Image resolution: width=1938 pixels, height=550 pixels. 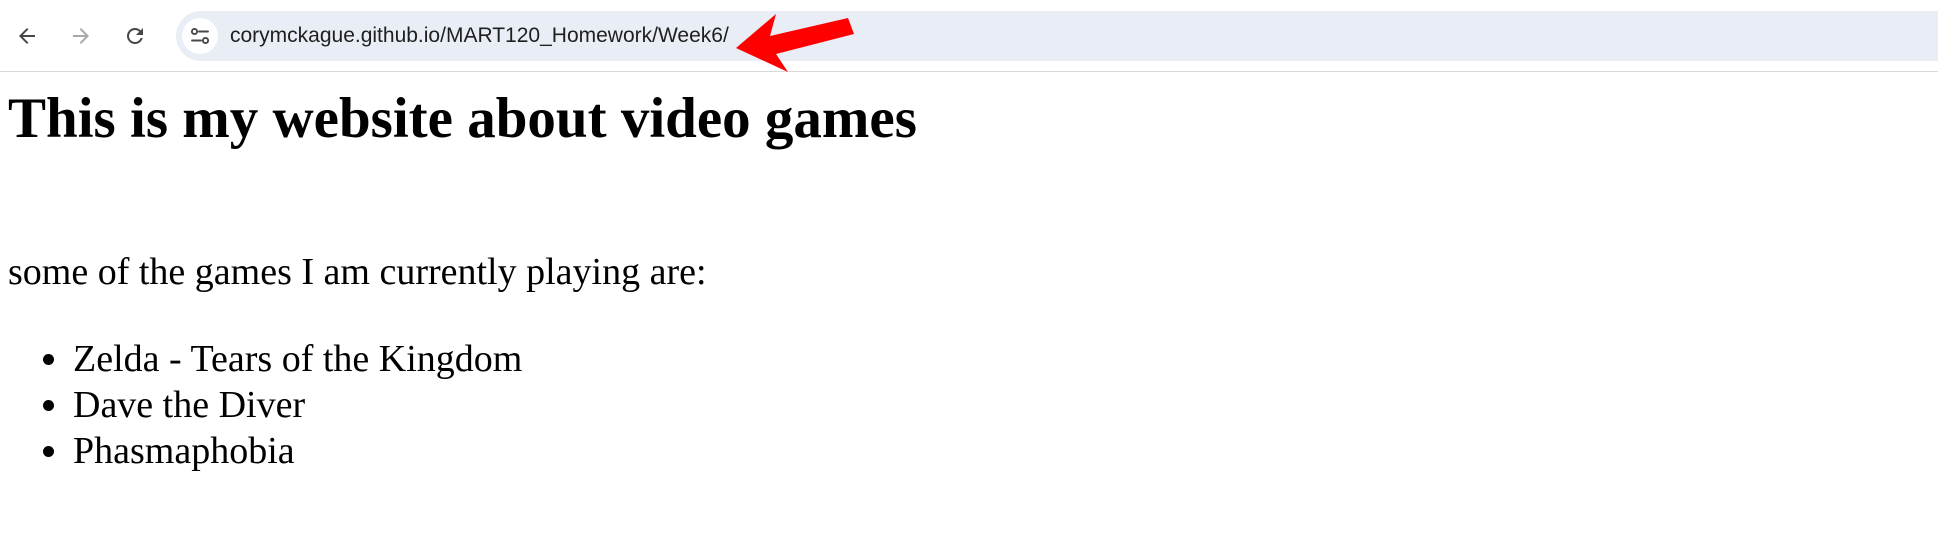 I want to click on list-item-label: Zelda - Tears of the Kingdom, so click(x=298, y=359).